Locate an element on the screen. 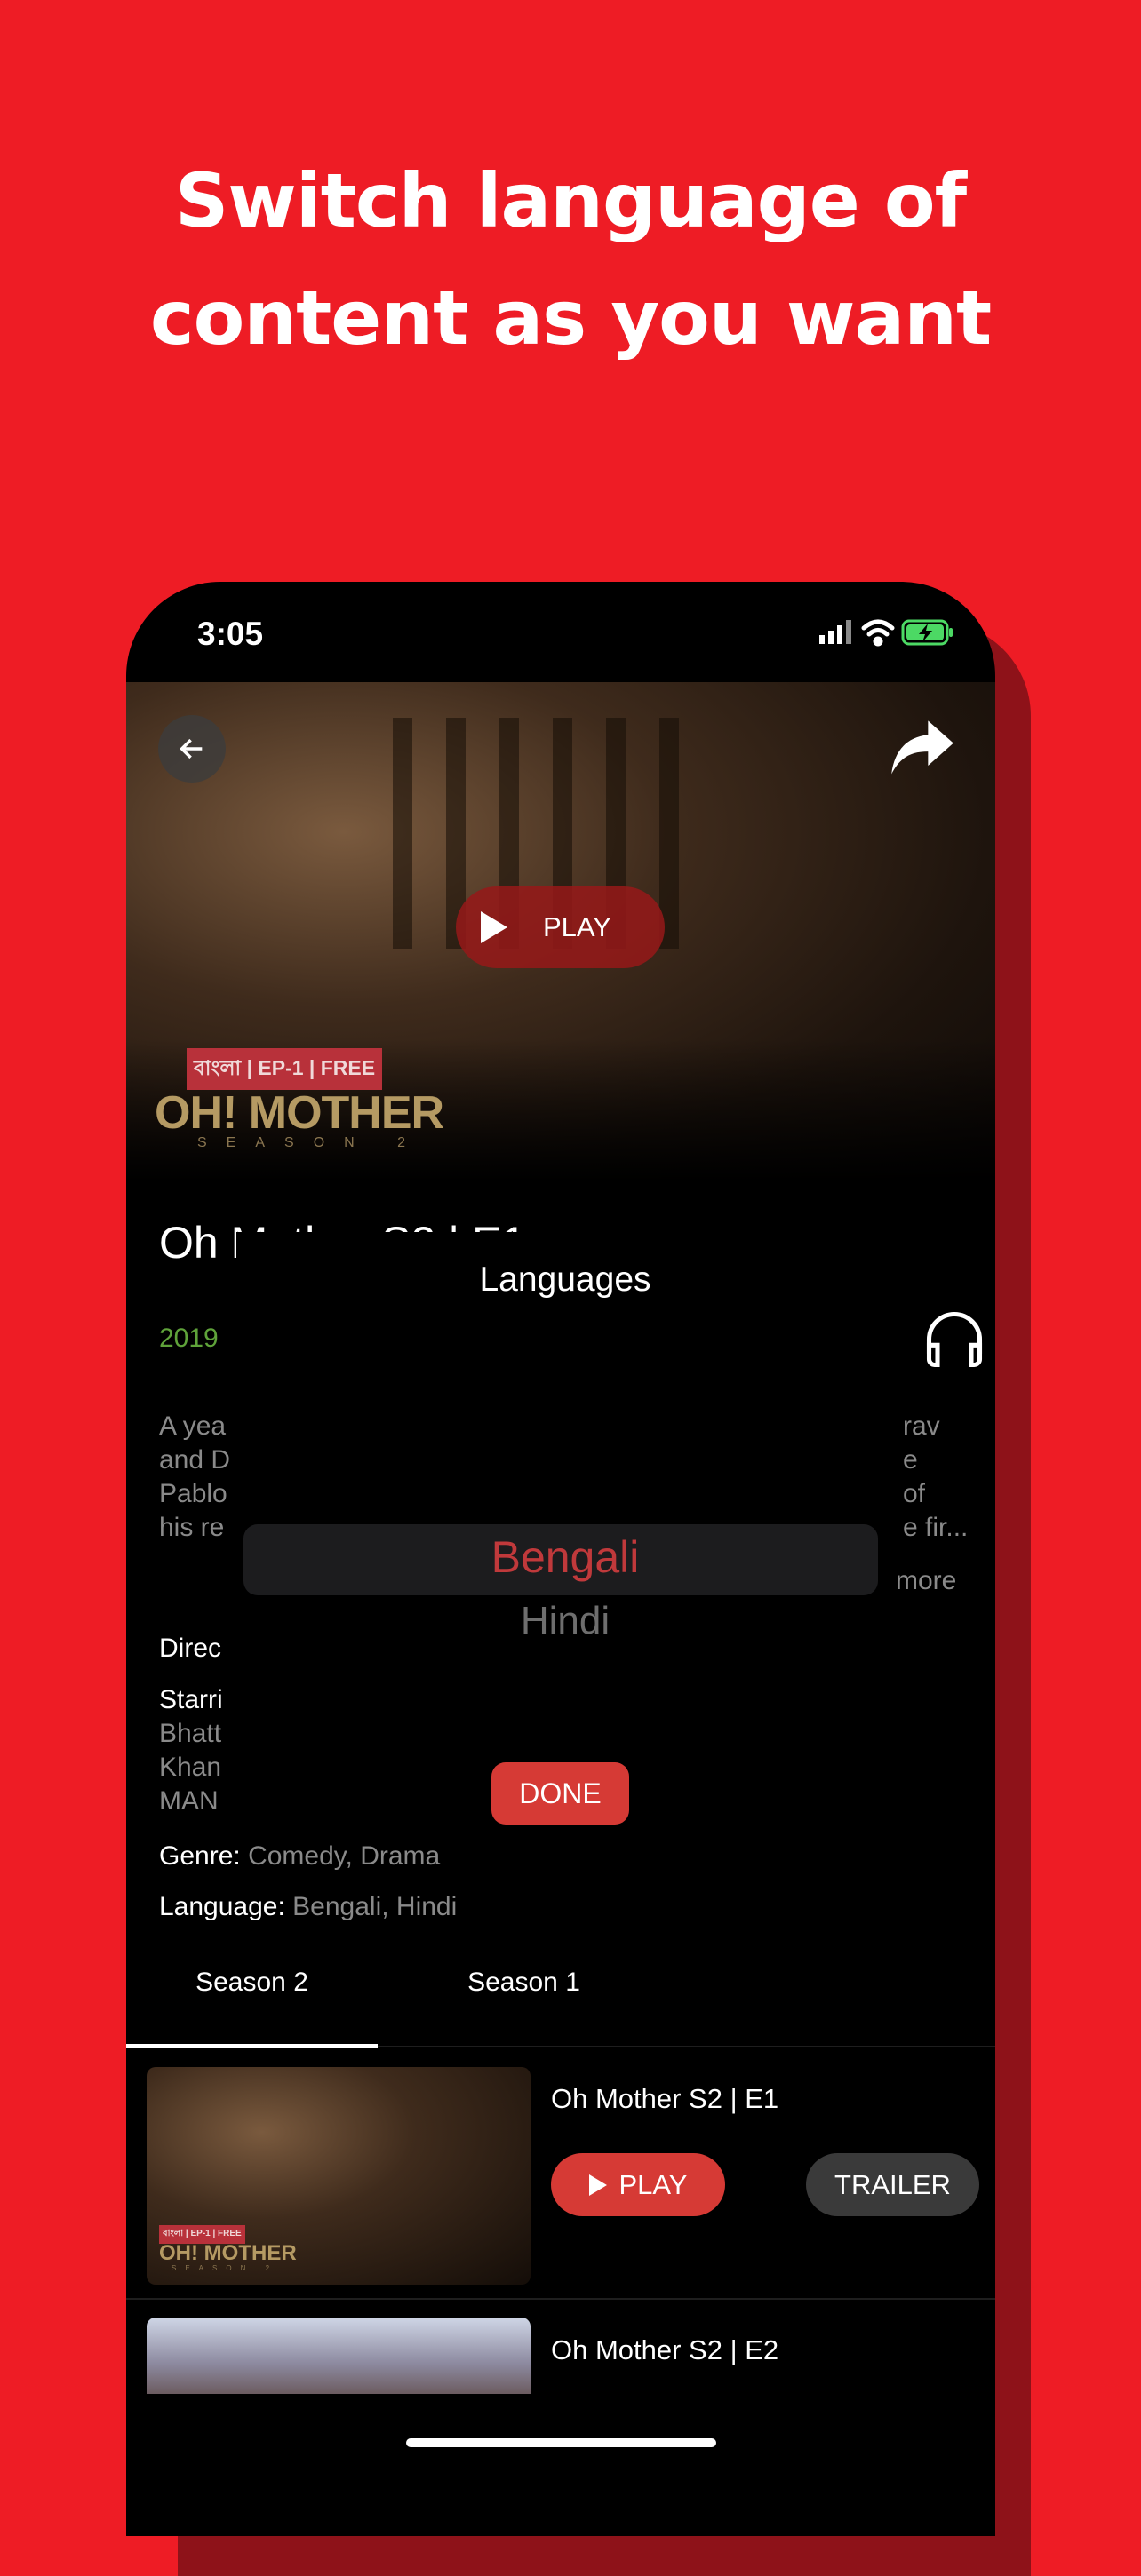 This screenshot has width=1141, height=2576. tab-season-2: Season 2 is located at coordinates (252, 1983).